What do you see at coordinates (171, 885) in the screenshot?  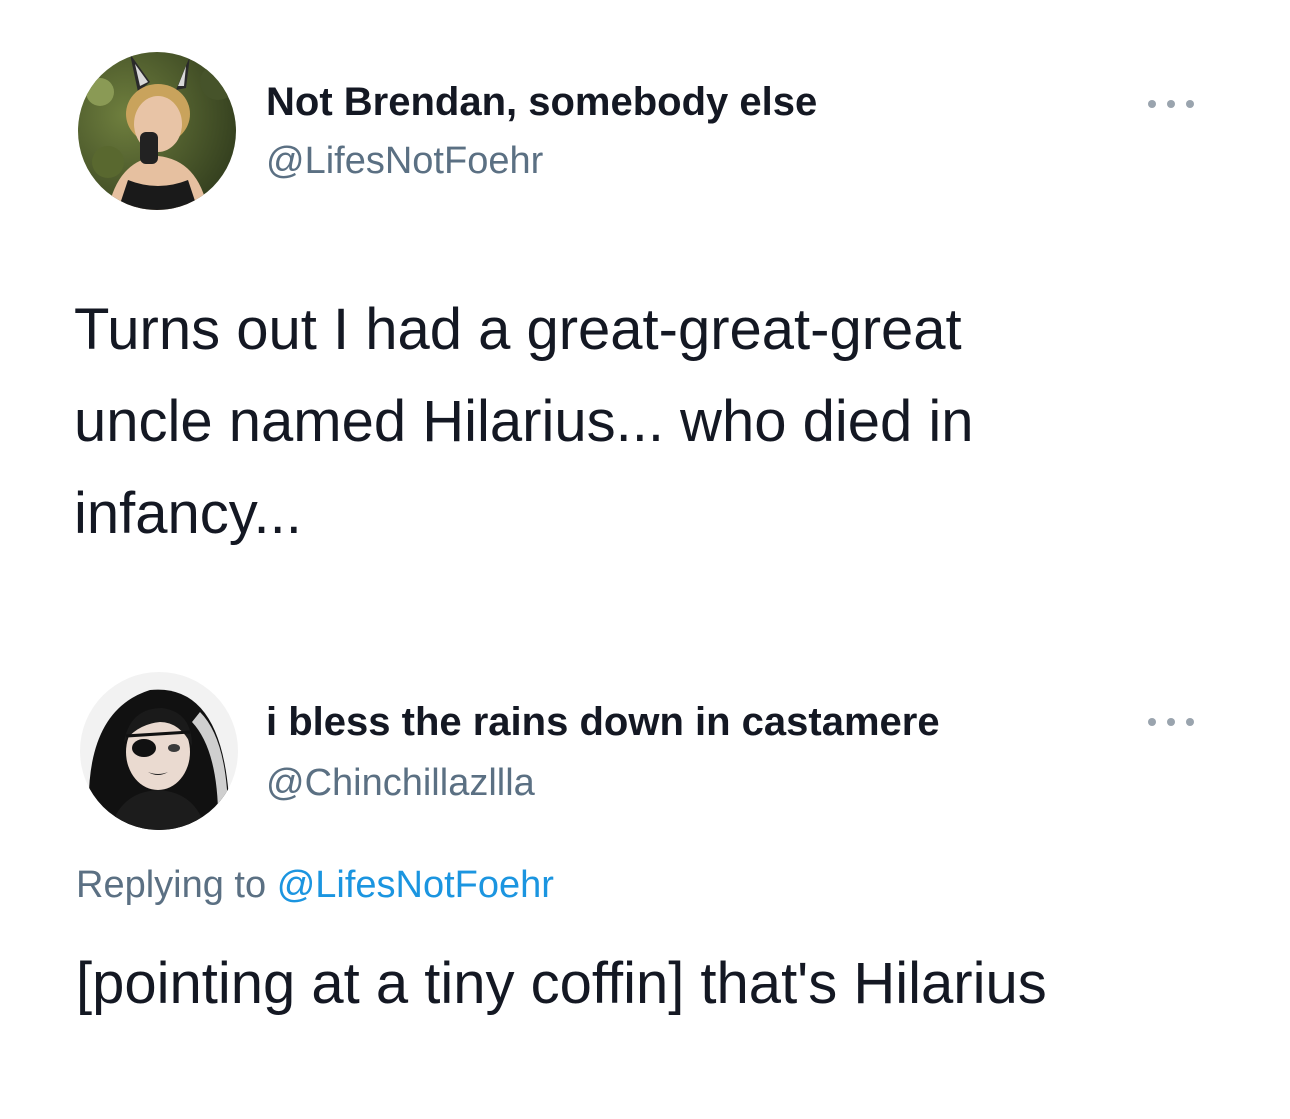 I see `replying-to-label: Replying to` at bounding box center [171, 885].